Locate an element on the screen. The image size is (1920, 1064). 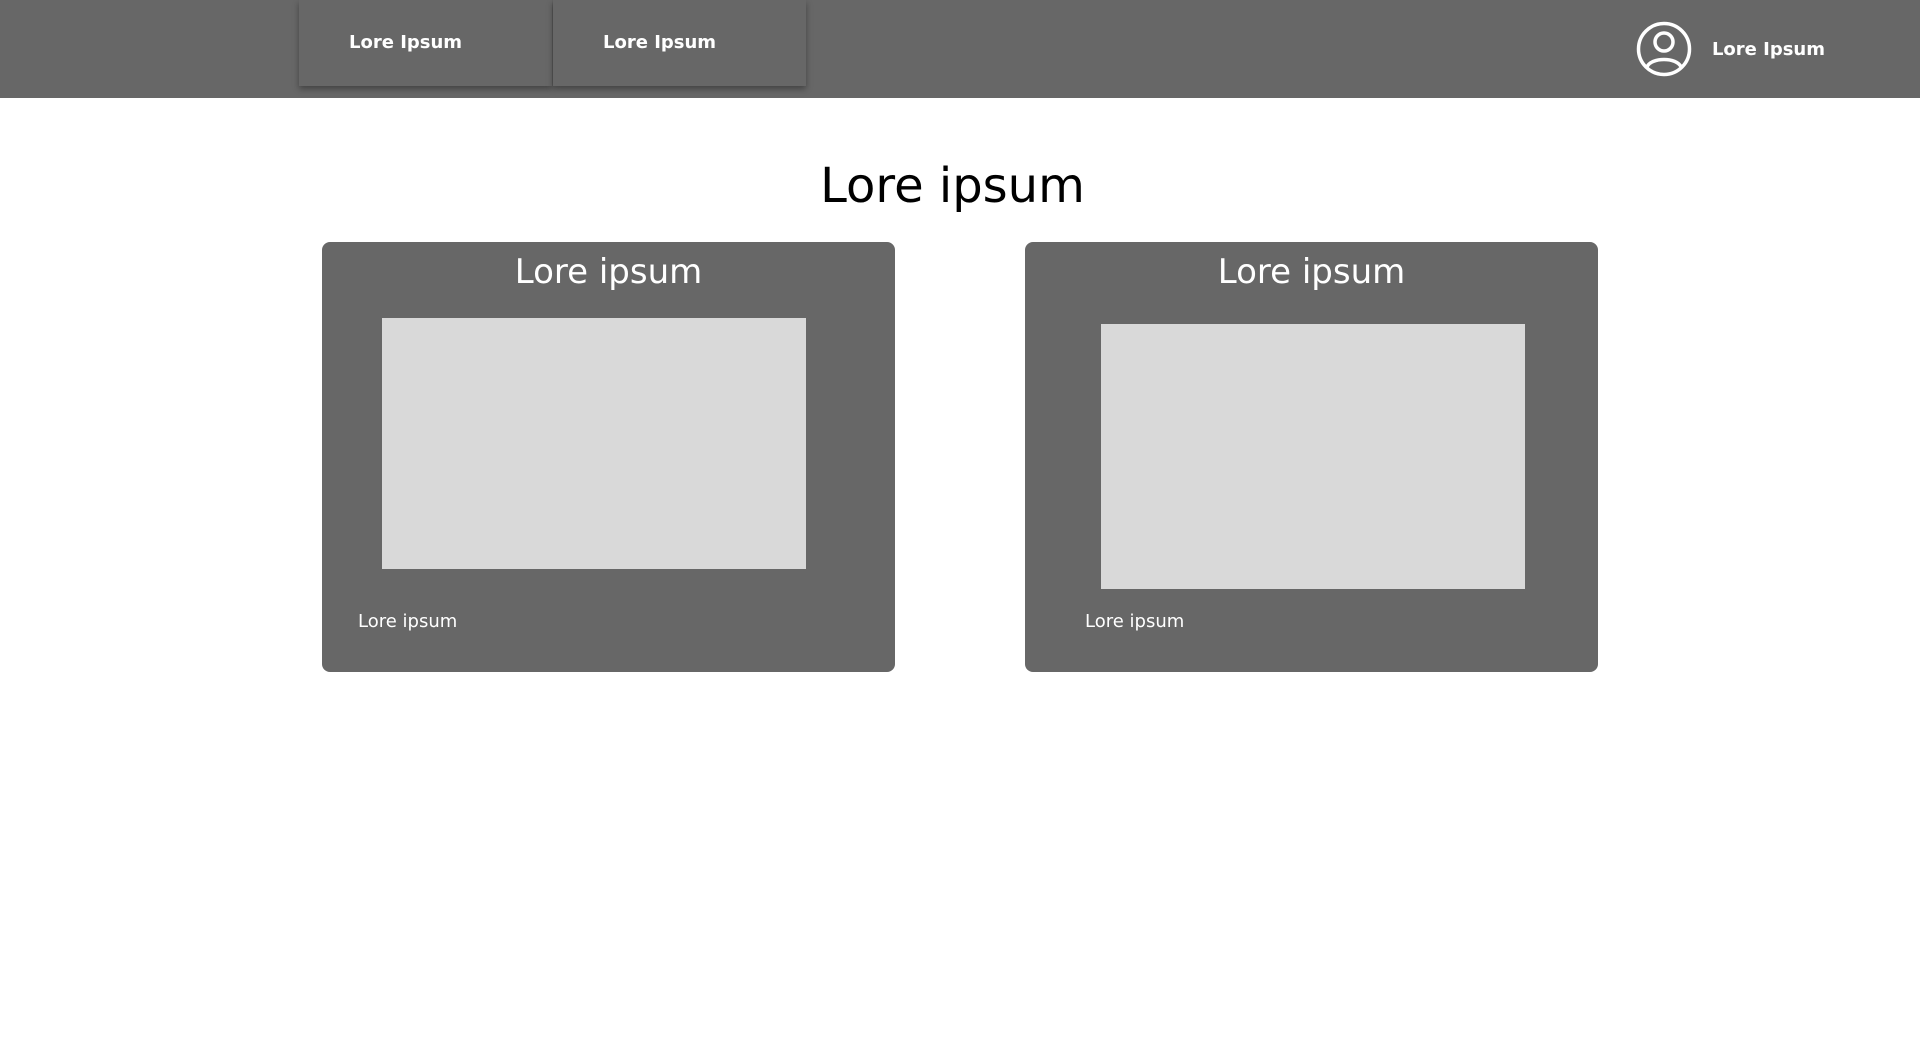
content-card-1: Lore ipsum Lore ipsum is located at coordinates (608, 457).